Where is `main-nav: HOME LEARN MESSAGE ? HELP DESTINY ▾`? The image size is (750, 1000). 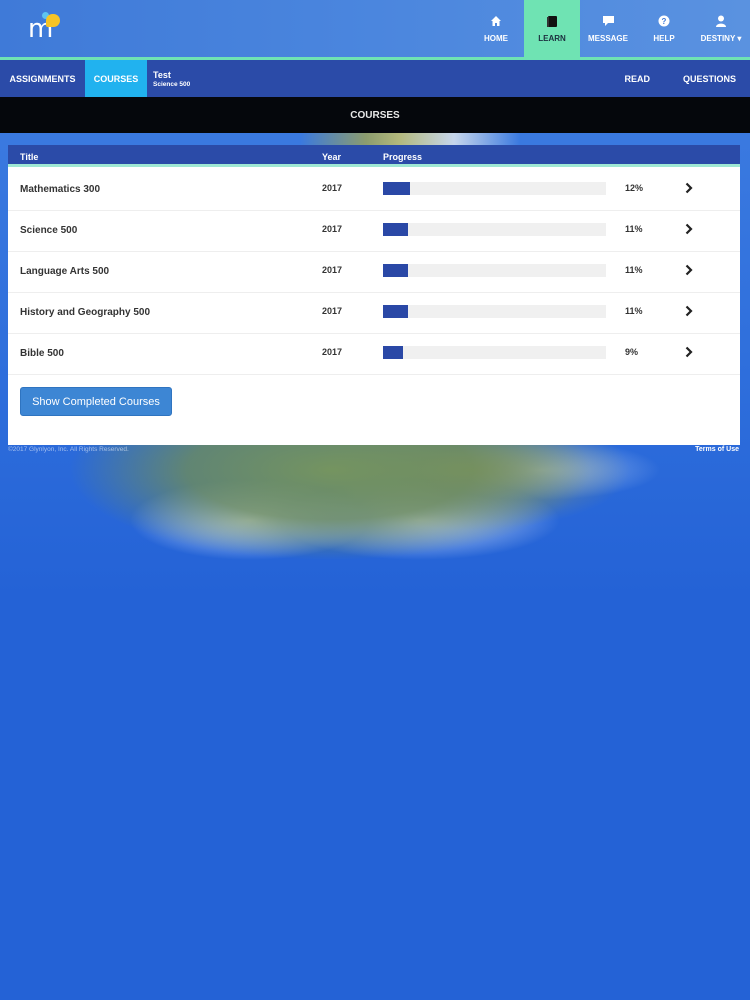
main-nav: HOME LEARN MESSAGE ? HELP DESTINY ▾ is located at coordinates (609, 28).